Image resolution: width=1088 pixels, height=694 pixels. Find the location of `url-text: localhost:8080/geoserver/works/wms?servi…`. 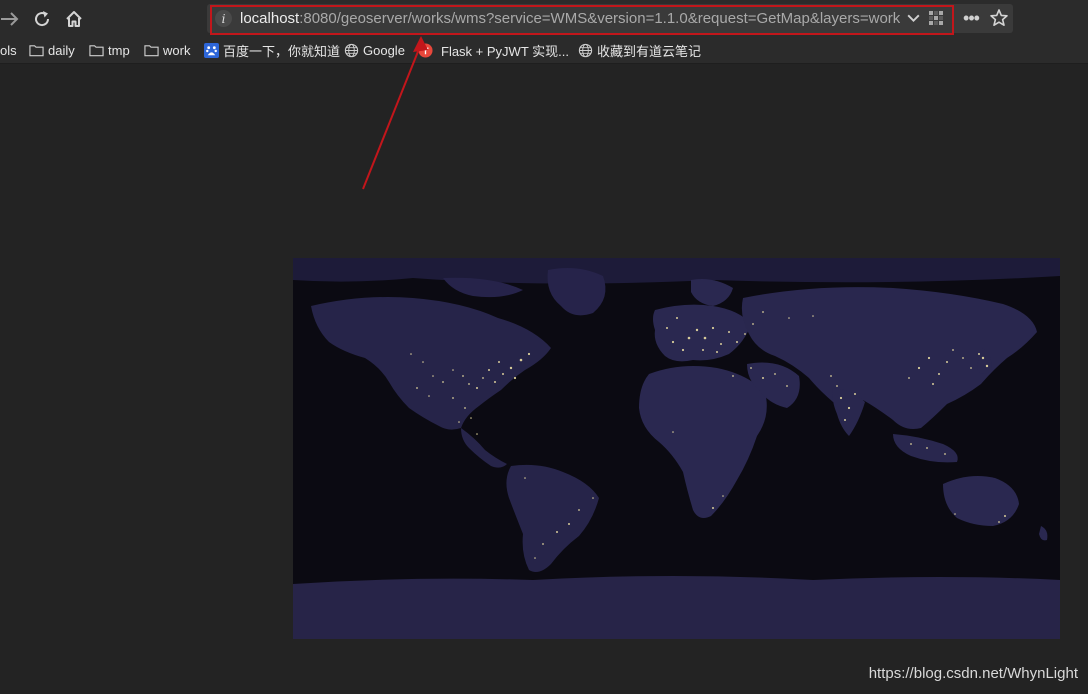

url-text: localhost:8080/geoserver/works/wms?servi… is located at coordinates (570, 18).